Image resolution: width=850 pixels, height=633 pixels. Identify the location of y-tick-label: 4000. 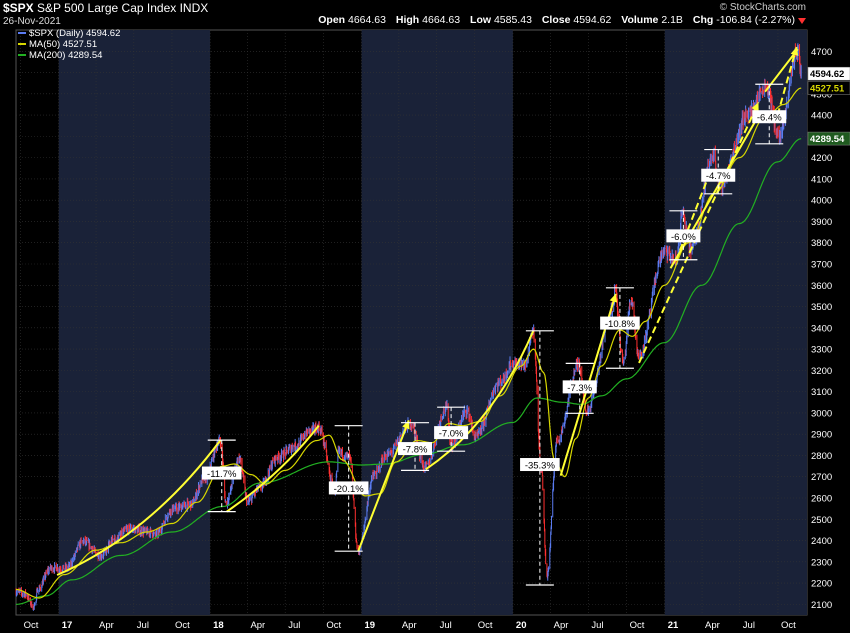
(821, 201).